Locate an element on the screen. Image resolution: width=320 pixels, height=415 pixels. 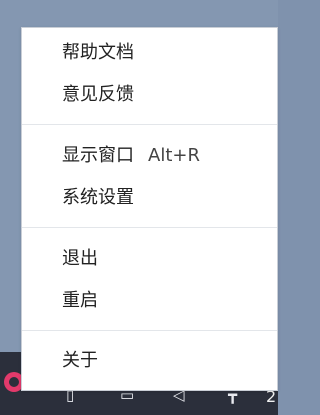
menu-item-label: 关于 is located at coordinates (80, 360).